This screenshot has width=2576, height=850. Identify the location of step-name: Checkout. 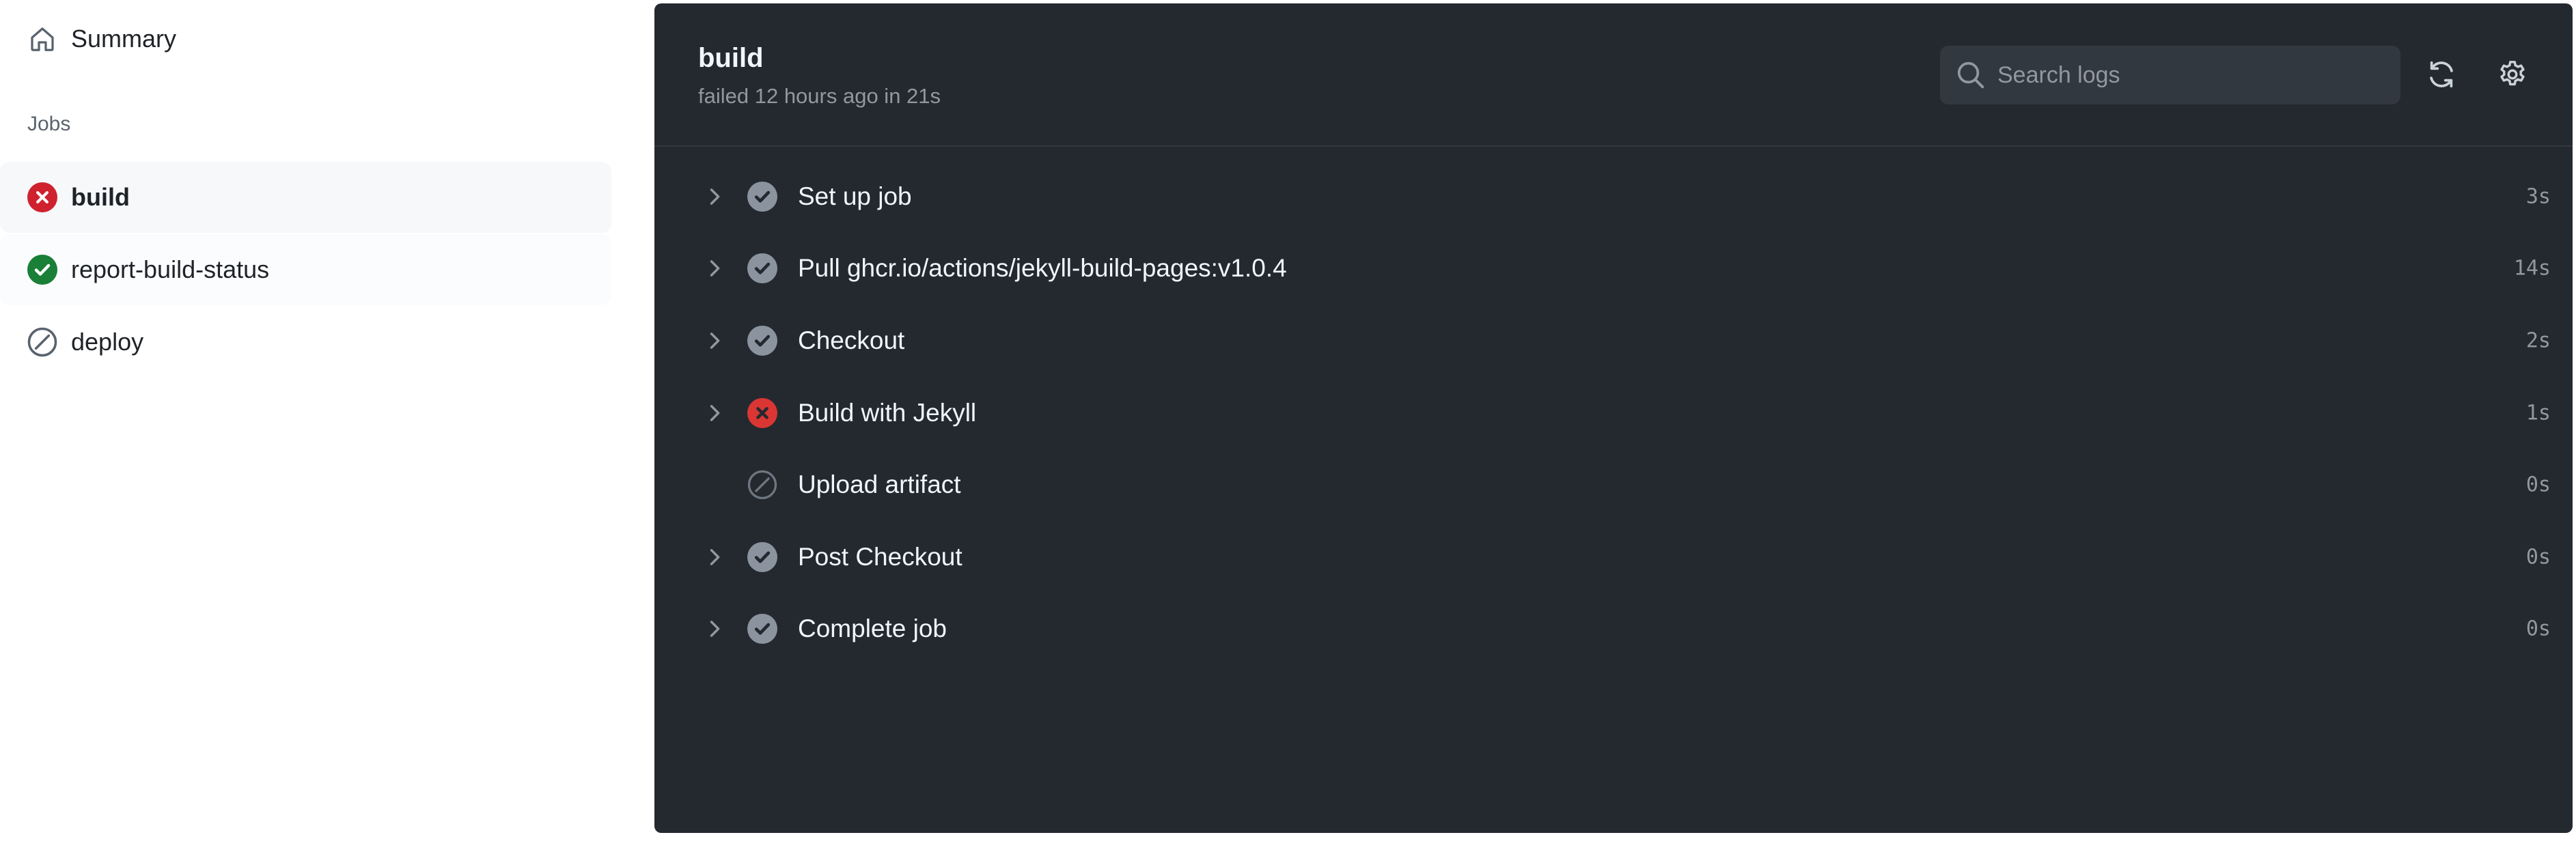
(852, 340).